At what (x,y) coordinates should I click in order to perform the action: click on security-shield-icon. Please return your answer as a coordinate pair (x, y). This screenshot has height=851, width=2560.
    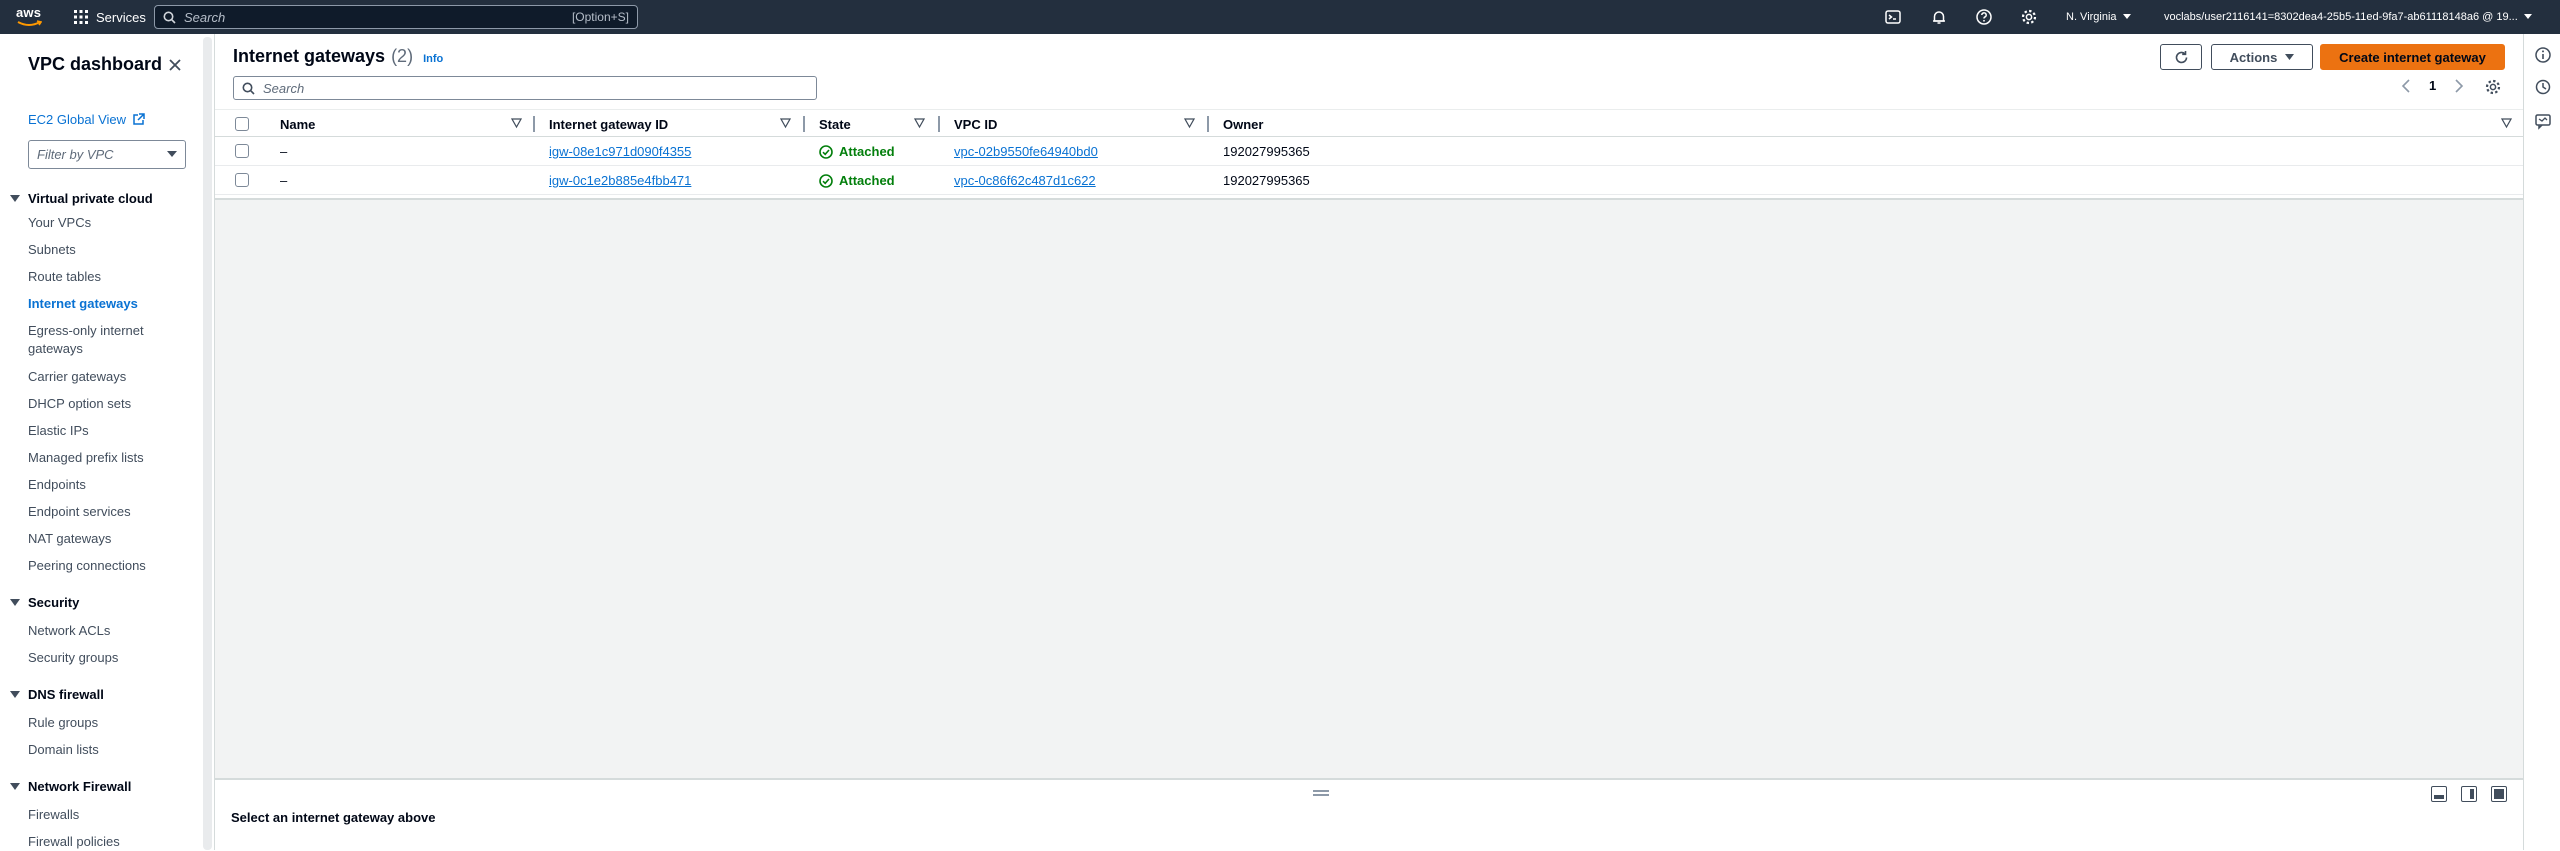
    Looking at the image, I should click on (2543, 87).